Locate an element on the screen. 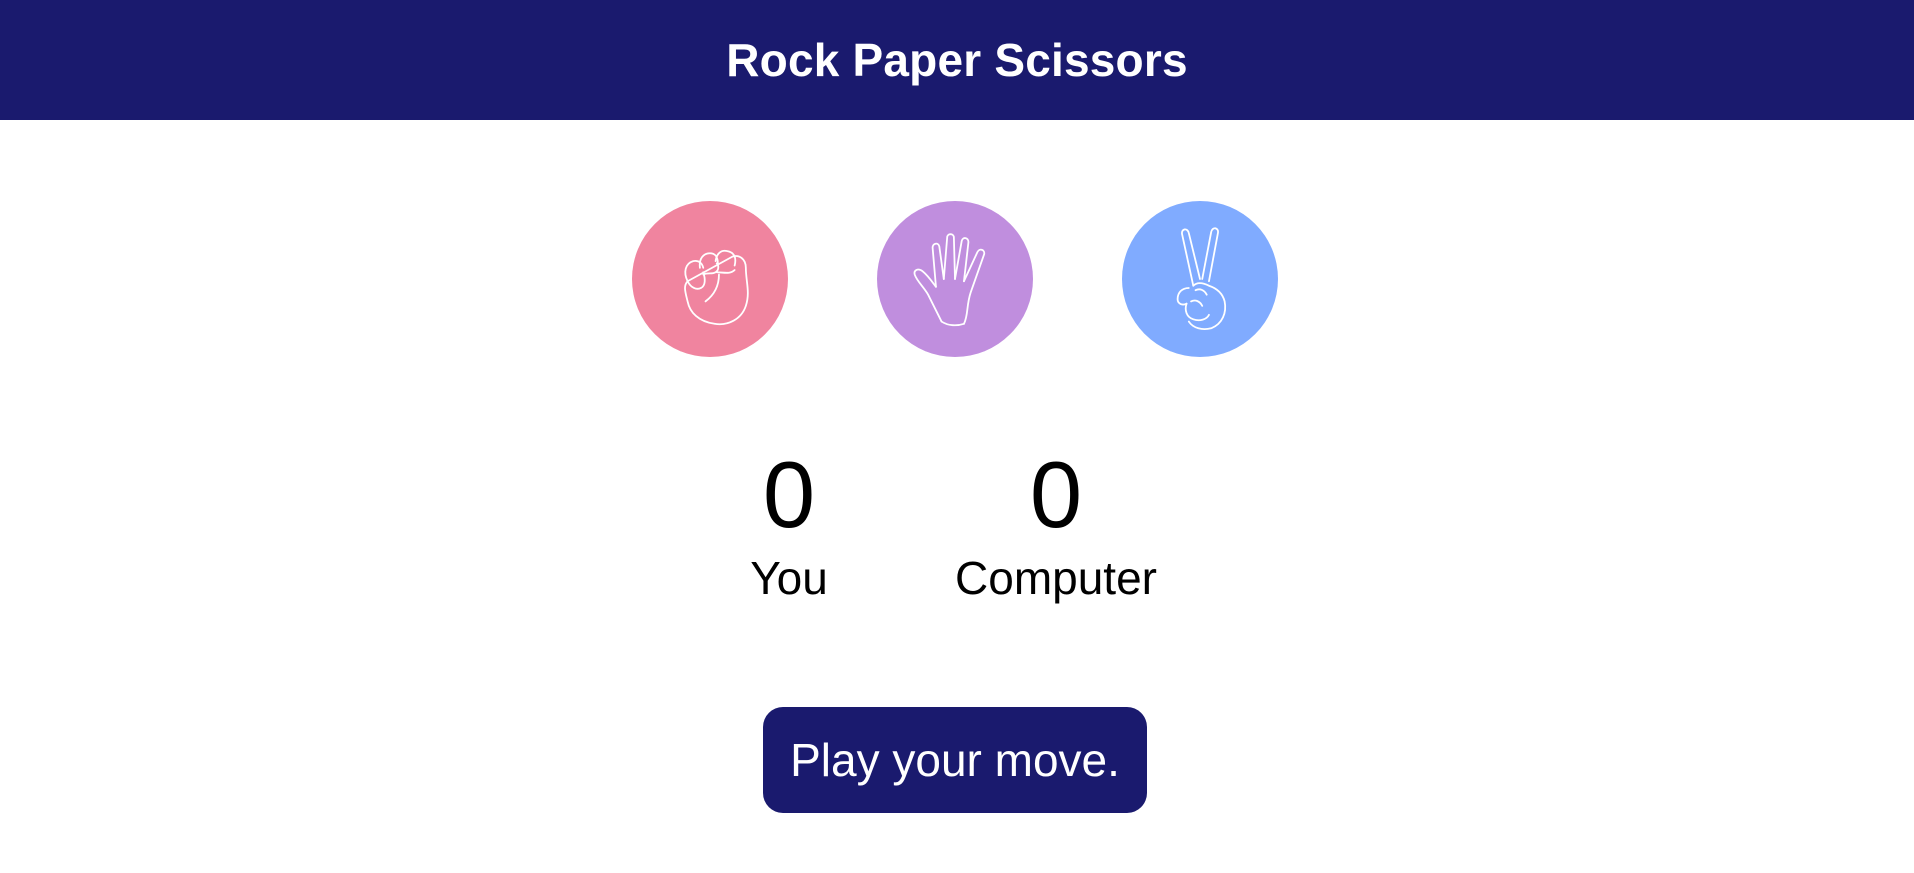 This screenshot has width=1914, height=873. fist-icon is located at coordinates (716, 287).